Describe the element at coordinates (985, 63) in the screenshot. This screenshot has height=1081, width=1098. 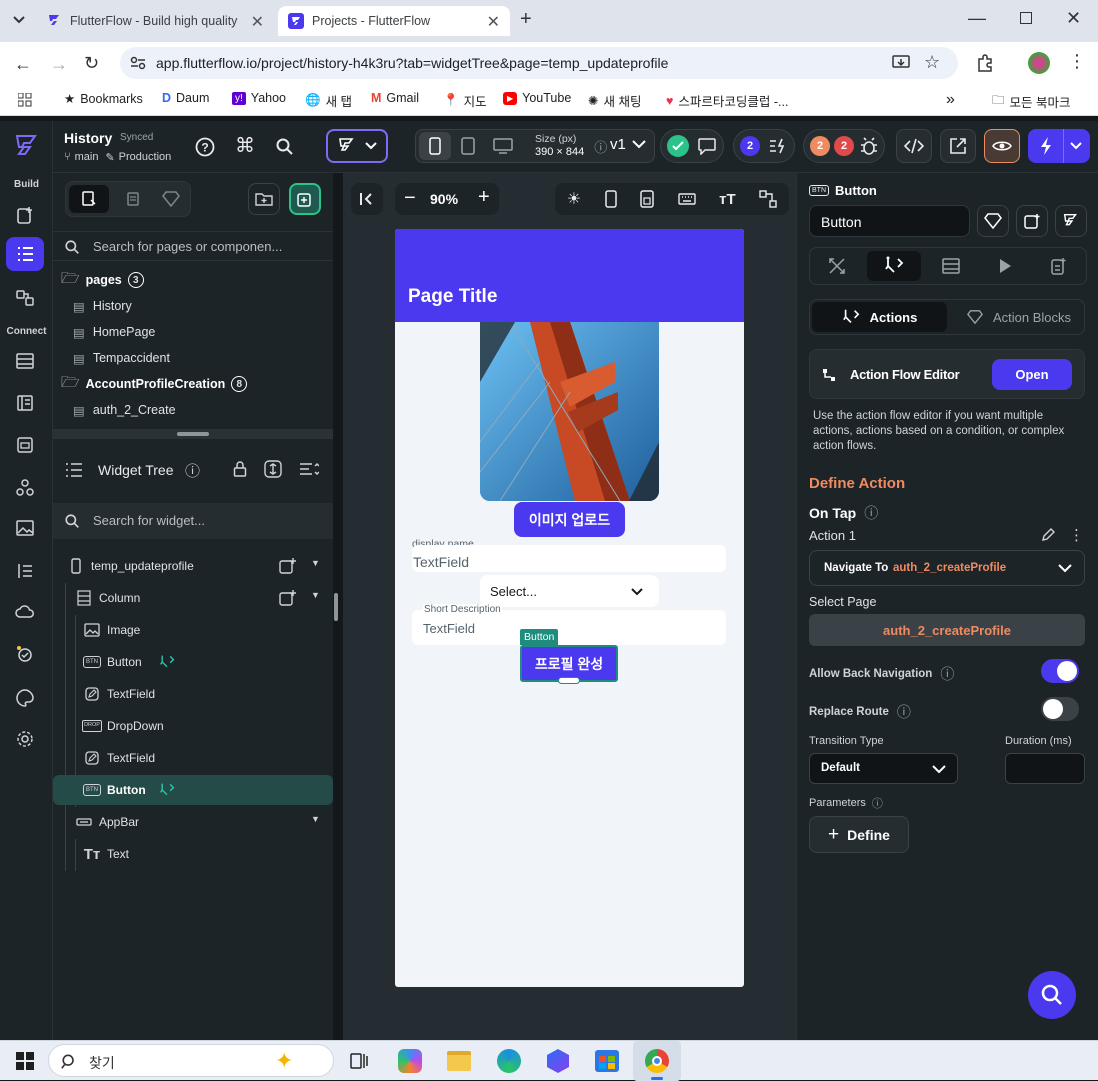
I see `extensions-icon` at that location.